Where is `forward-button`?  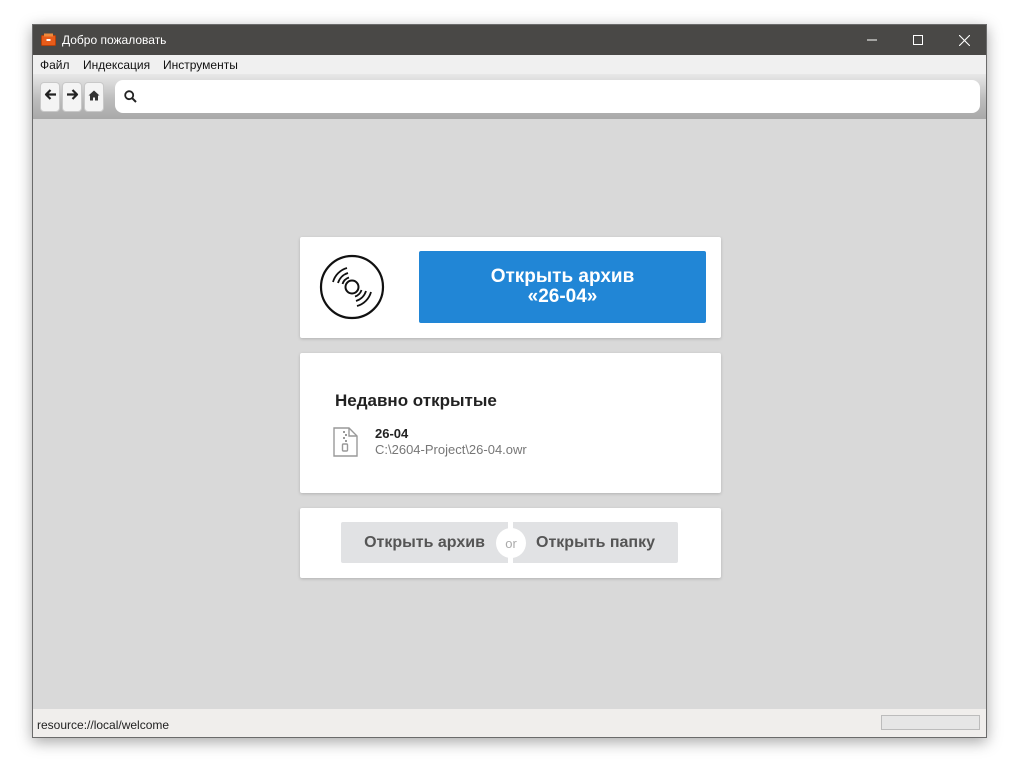
forward-button is located at coordinates (72, 97).